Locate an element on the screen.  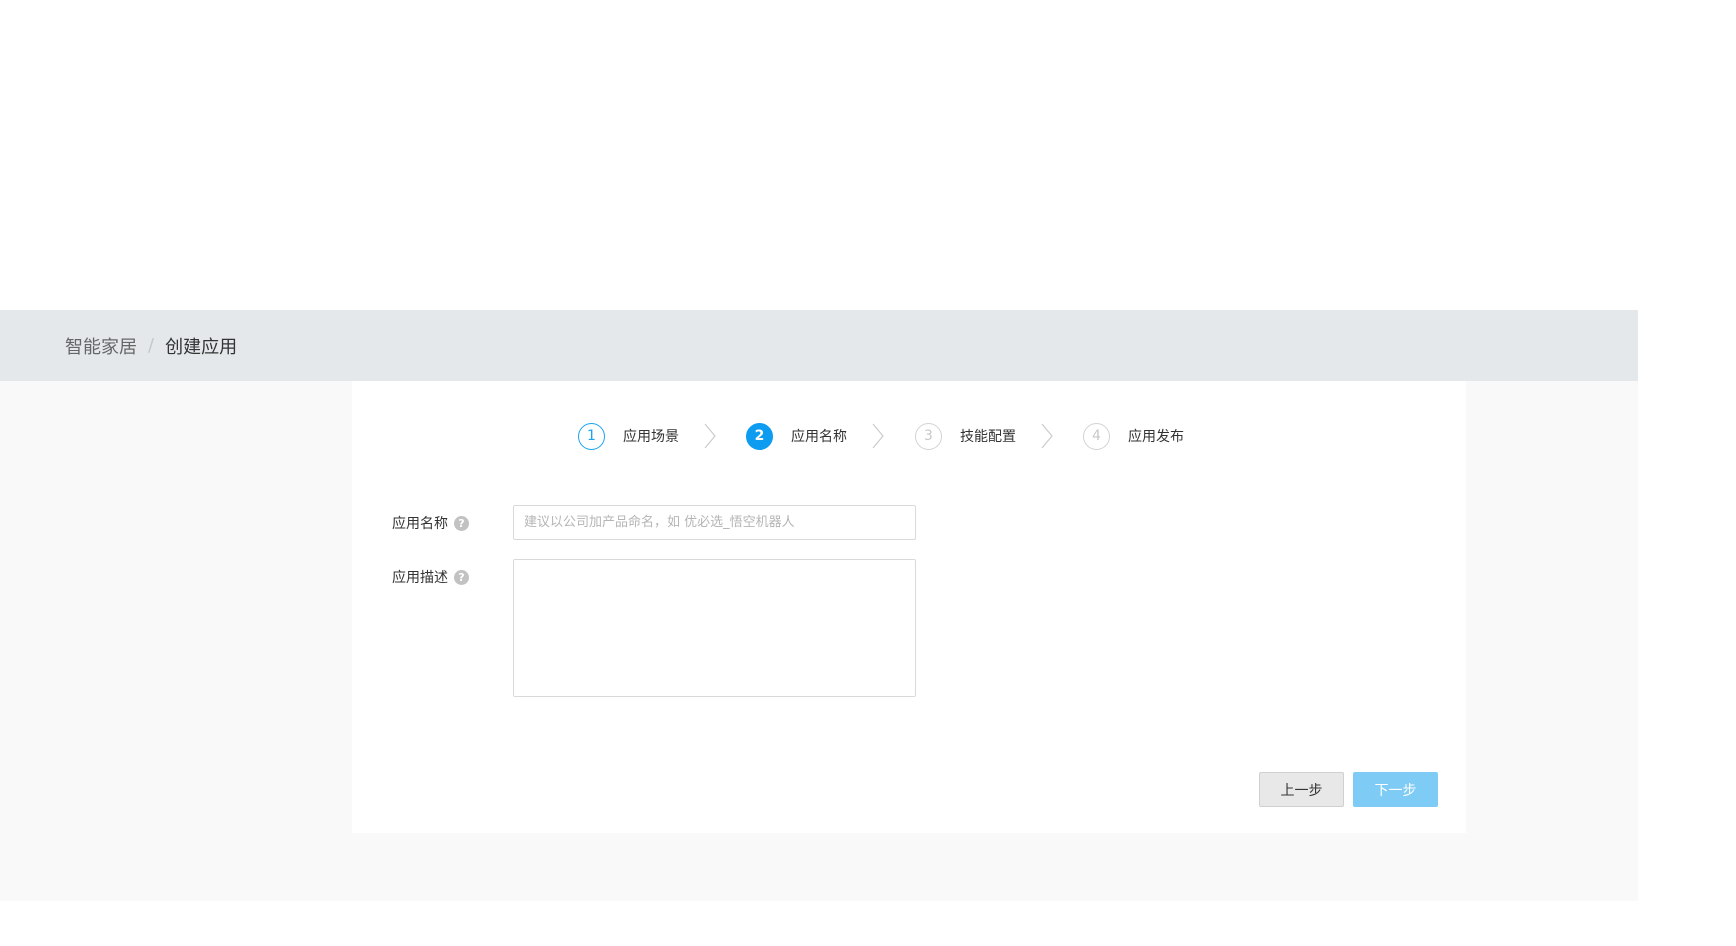
next-step-button: 下一步 is located at coordinates (1395, 789).